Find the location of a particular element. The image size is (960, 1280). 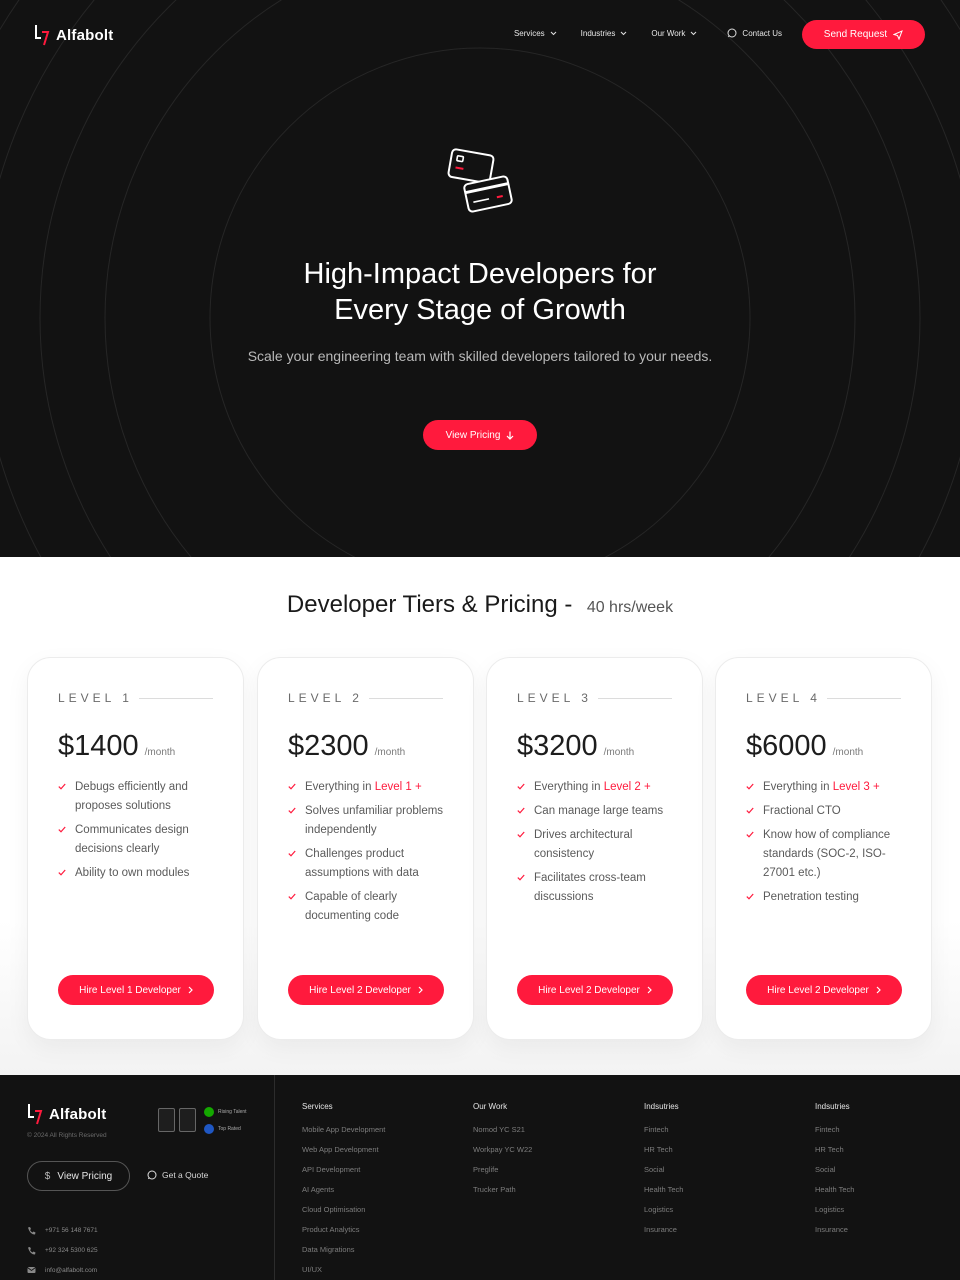

price-value: $1400 is located at coordinates (98, 746).